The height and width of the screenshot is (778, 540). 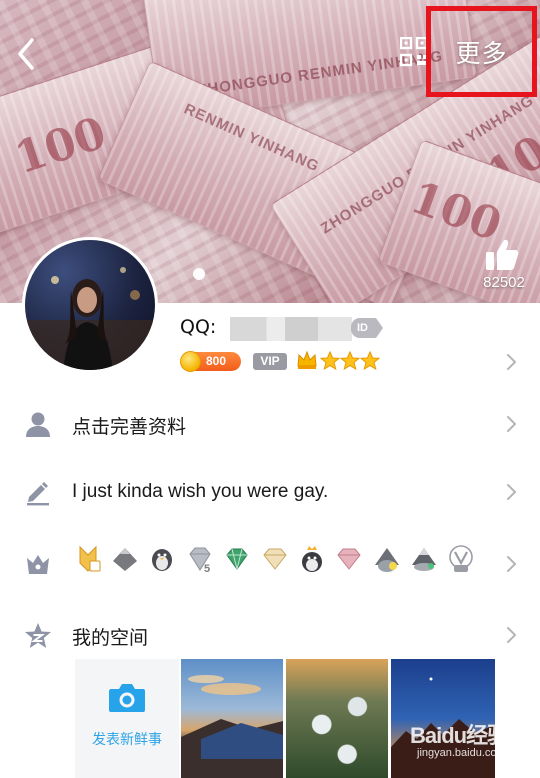 I want to click on coin-value: 800, so click(x=216, y=361).